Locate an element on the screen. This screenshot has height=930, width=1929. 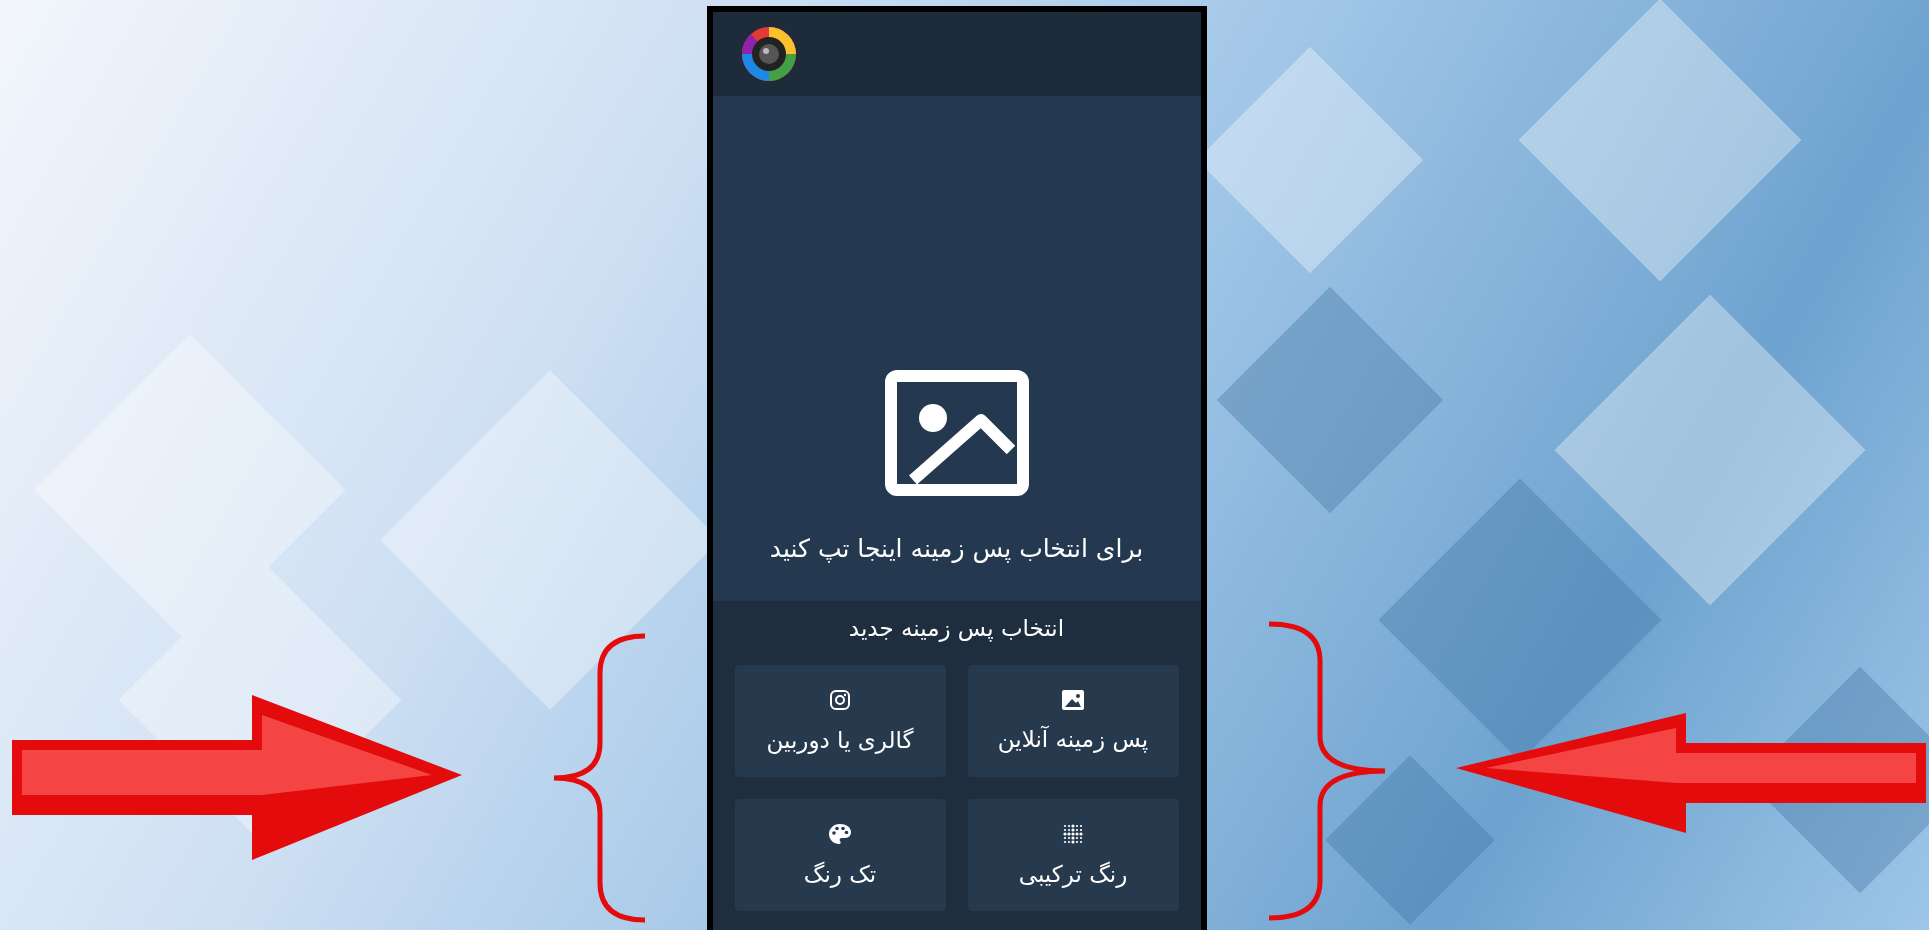
right-arrow-icon is located at coordinates (237, 777).